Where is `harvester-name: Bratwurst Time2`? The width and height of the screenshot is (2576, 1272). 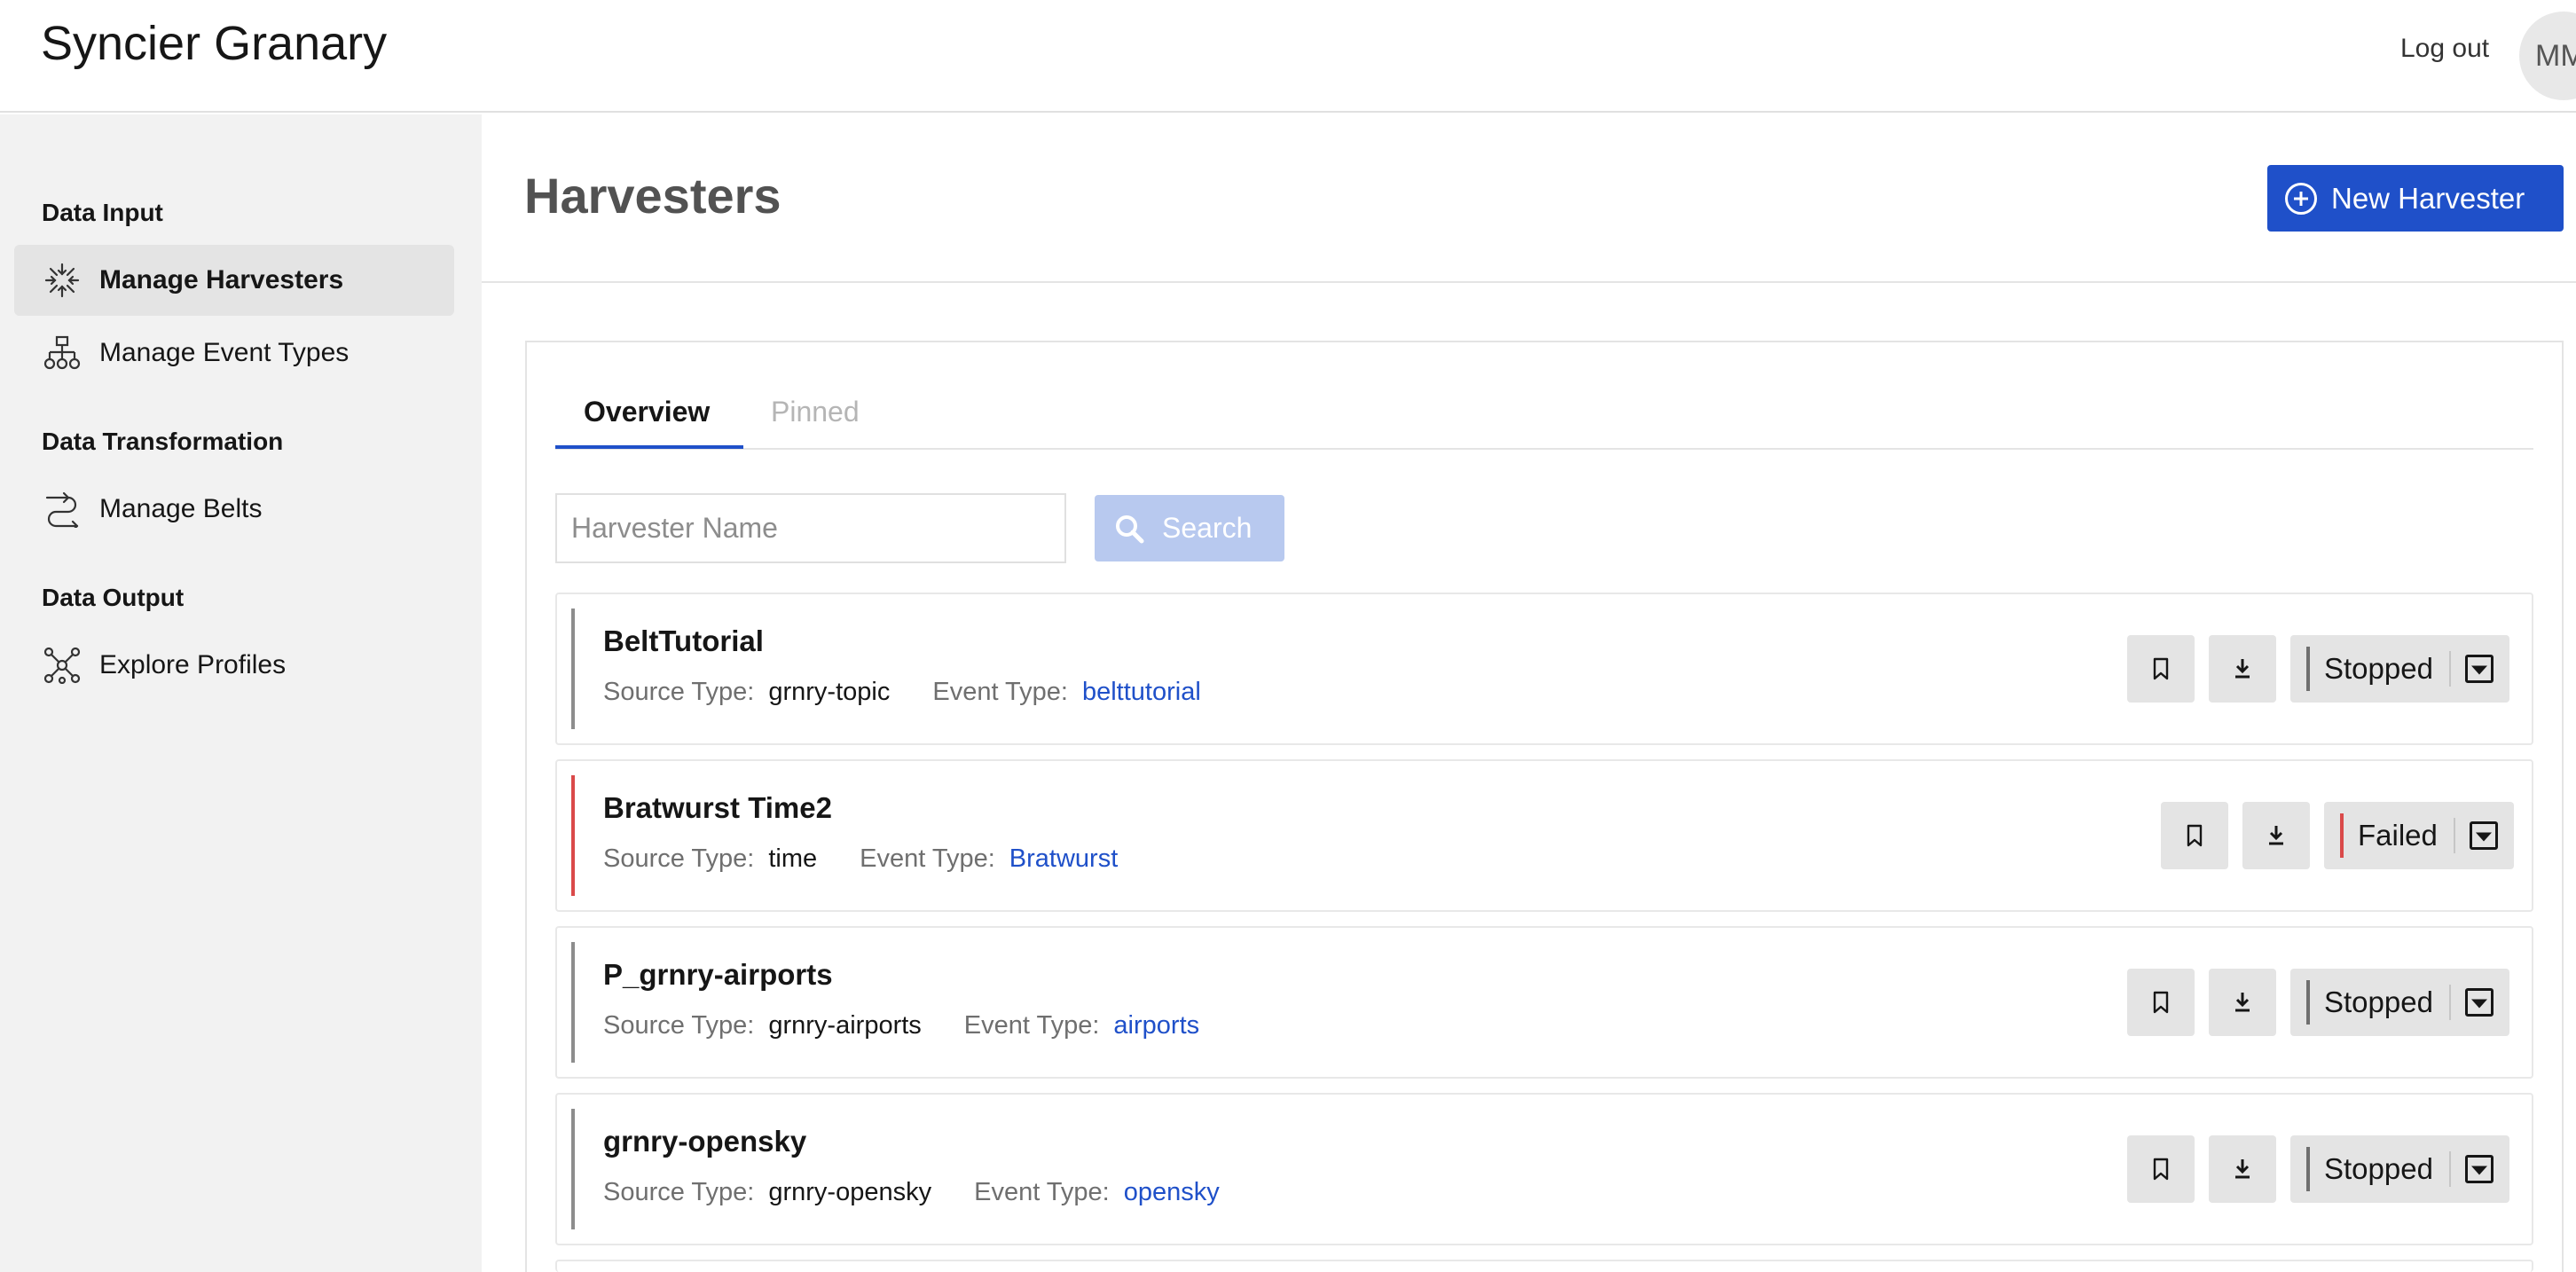 harvester-name: Bratwurst Time2 is located at coordinates (717, 808).